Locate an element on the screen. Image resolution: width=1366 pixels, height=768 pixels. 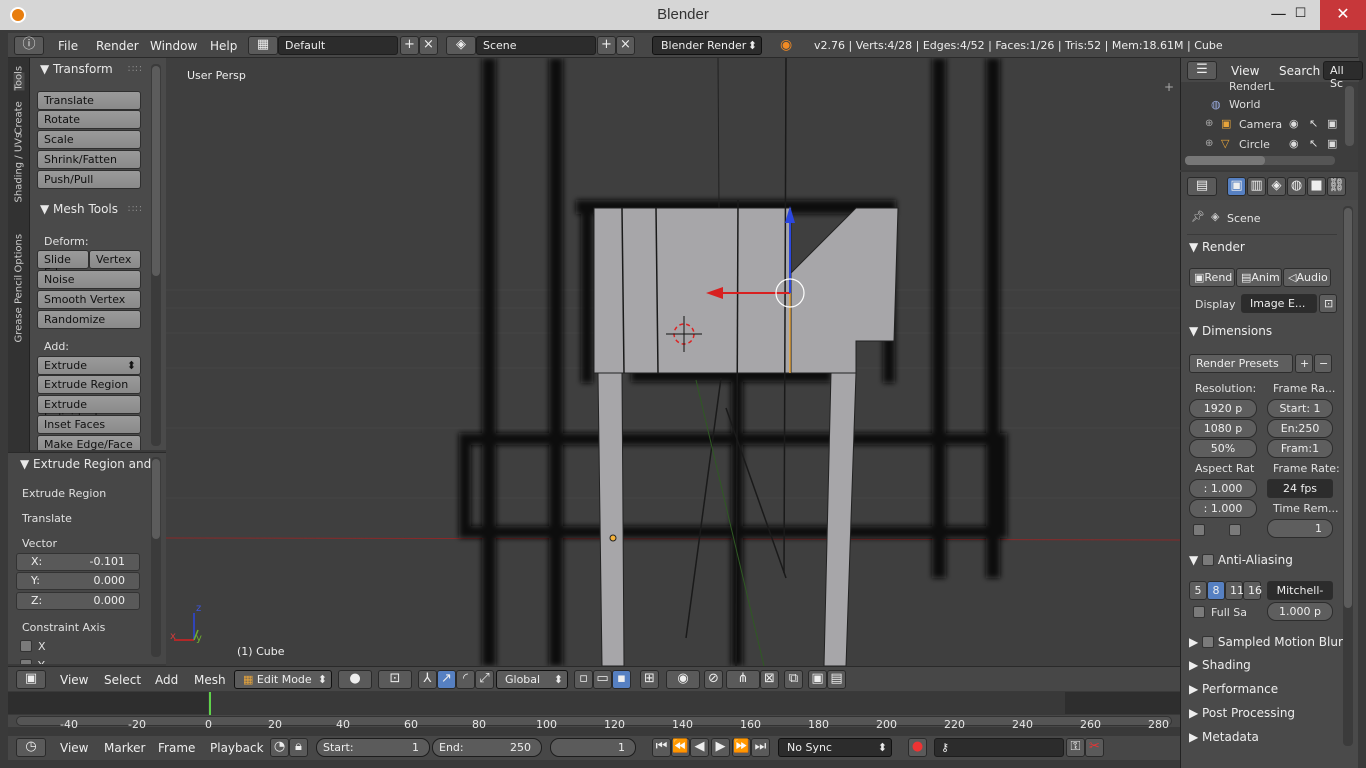
render-camera-icon: ▣ is located at coordinates (1332, 123).